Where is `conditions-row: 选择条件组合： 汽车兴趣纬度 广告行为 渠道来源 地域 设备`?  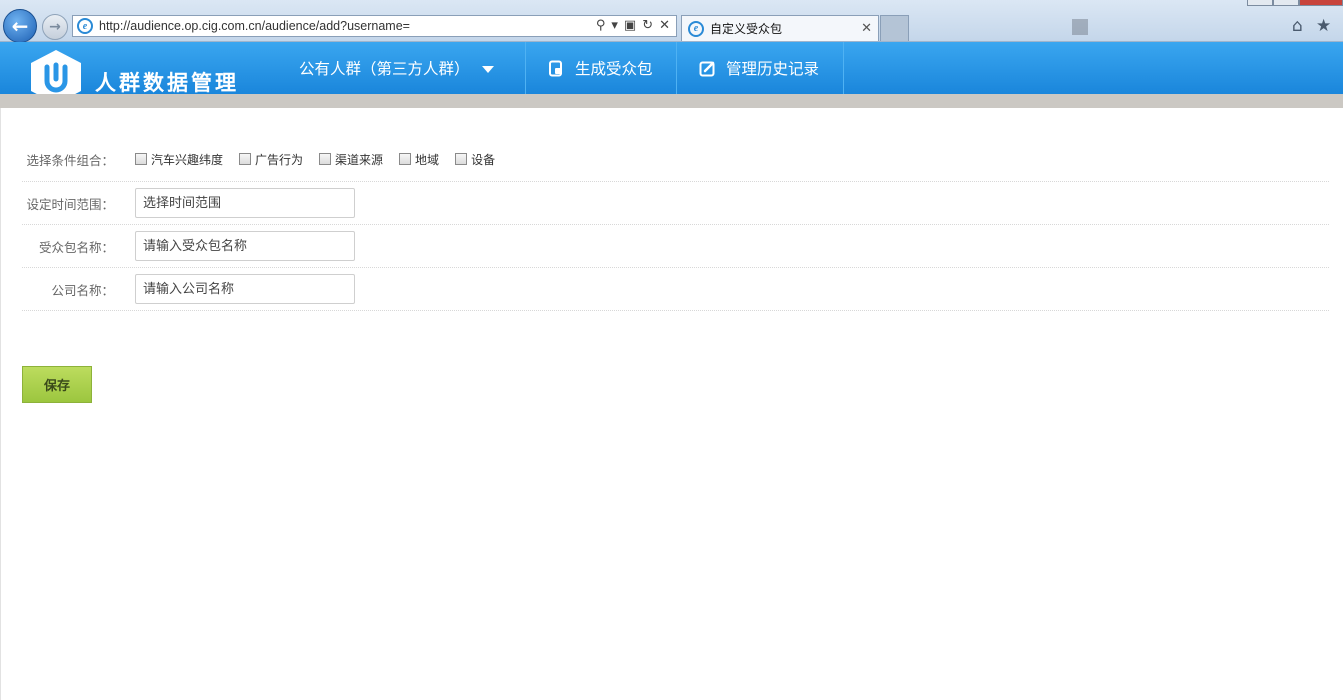 conditions-row: 选择条件组合： 汽车兴趣纬度 广告行为 渠道来源 地域 设备 is located at coordinates (675, 159).